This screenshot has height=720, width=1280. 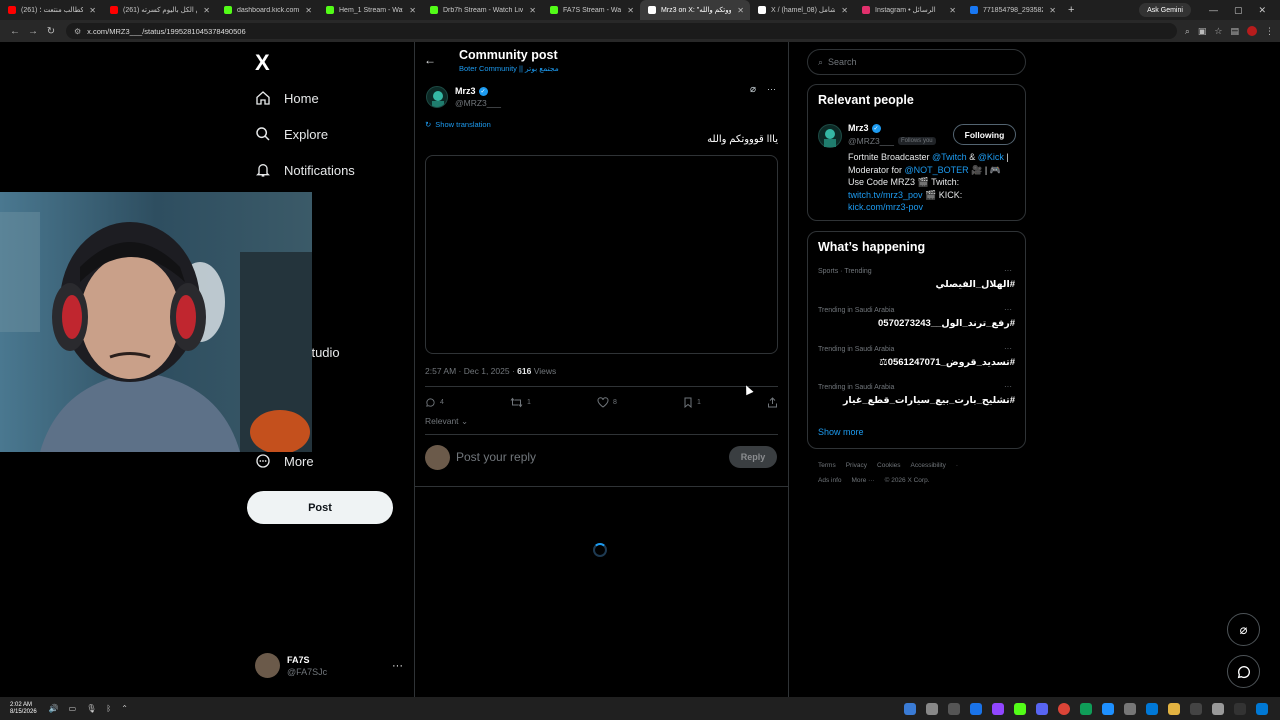 I want to click on grok-icon: ⌀, so click(x=753, y=89).